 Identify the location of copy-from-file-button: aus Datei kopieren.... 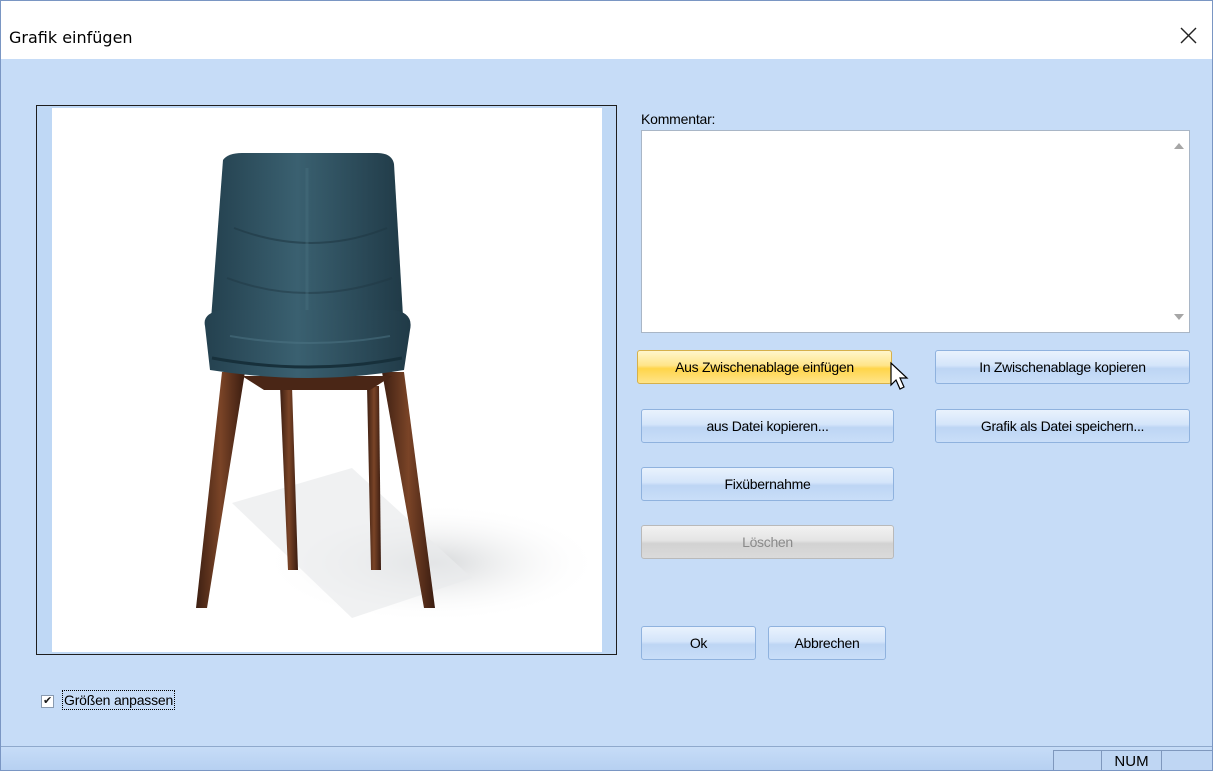
(767, 426).